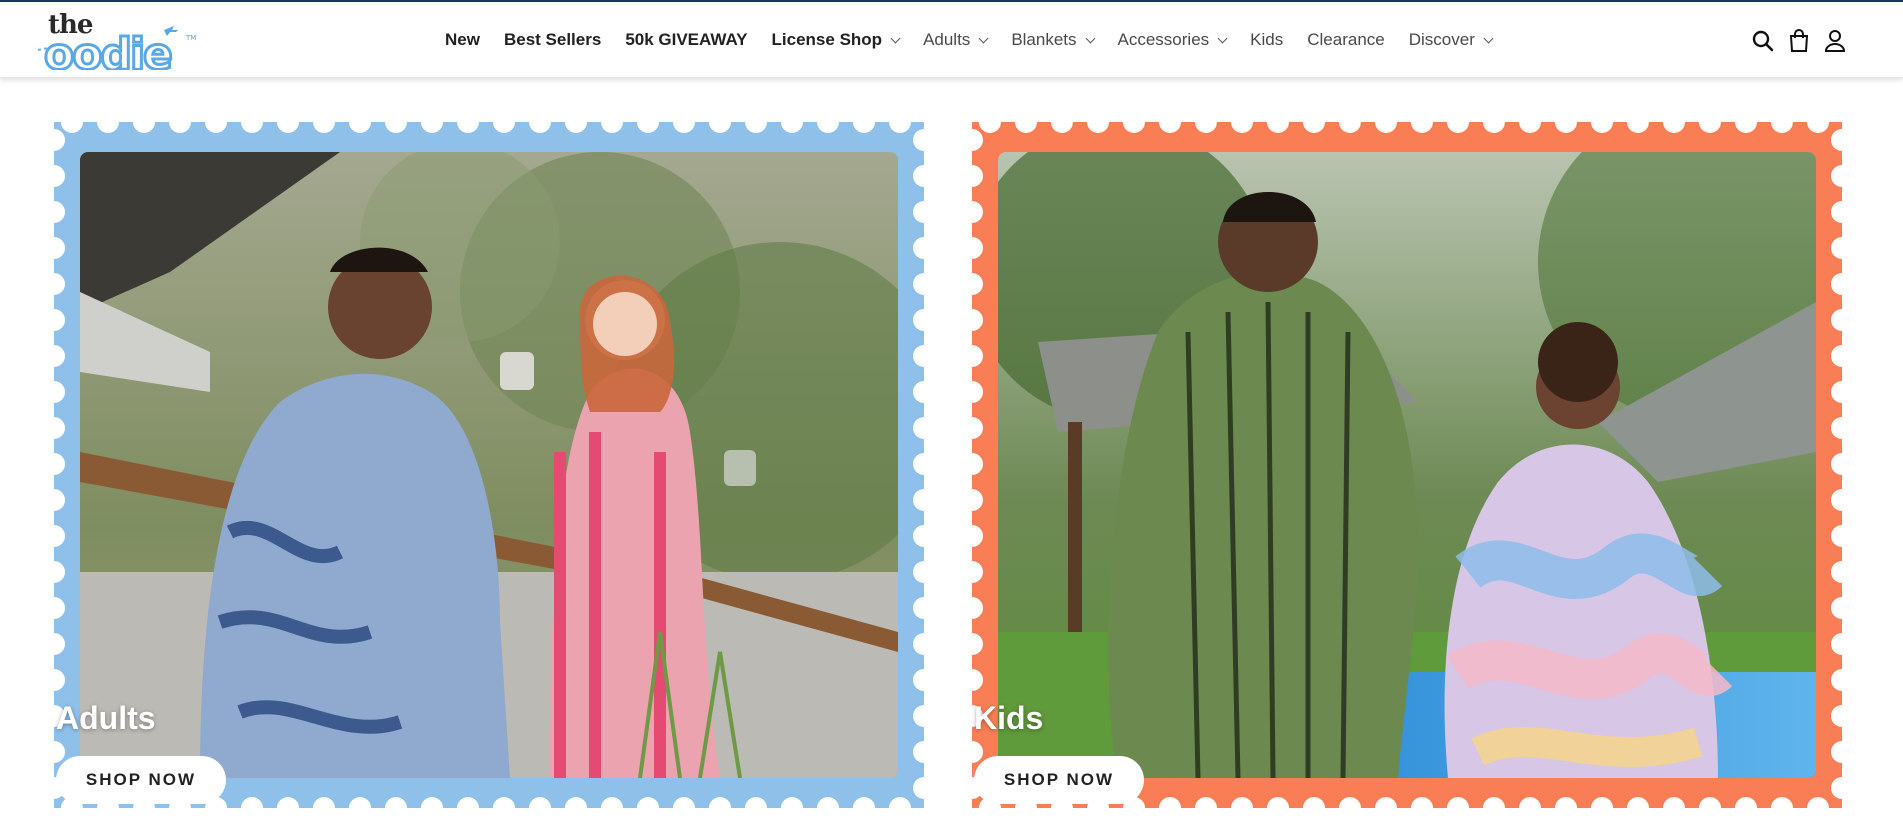 This screenshot has height=826, width=1903. What do you see at coordinates (827, 39) in the screenshot?
I see `nav-label: License Shop` at bounding box center [827, 39].